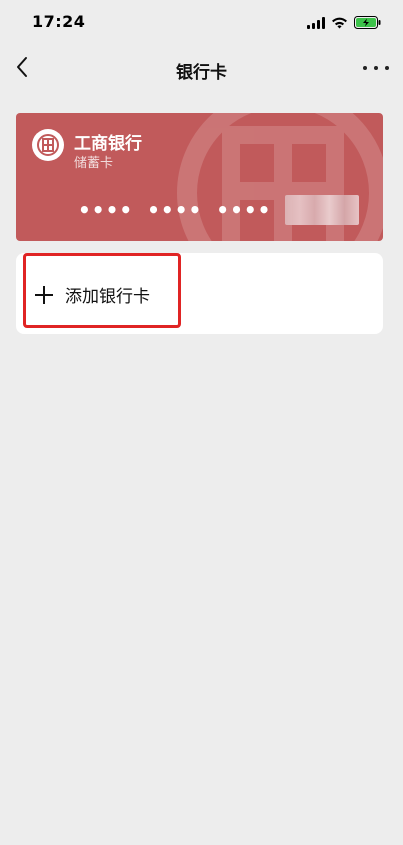  What do you see at coordinates (44, 295) in the screenshot?
I see `plus-icon` at bounding box center [44, 295].